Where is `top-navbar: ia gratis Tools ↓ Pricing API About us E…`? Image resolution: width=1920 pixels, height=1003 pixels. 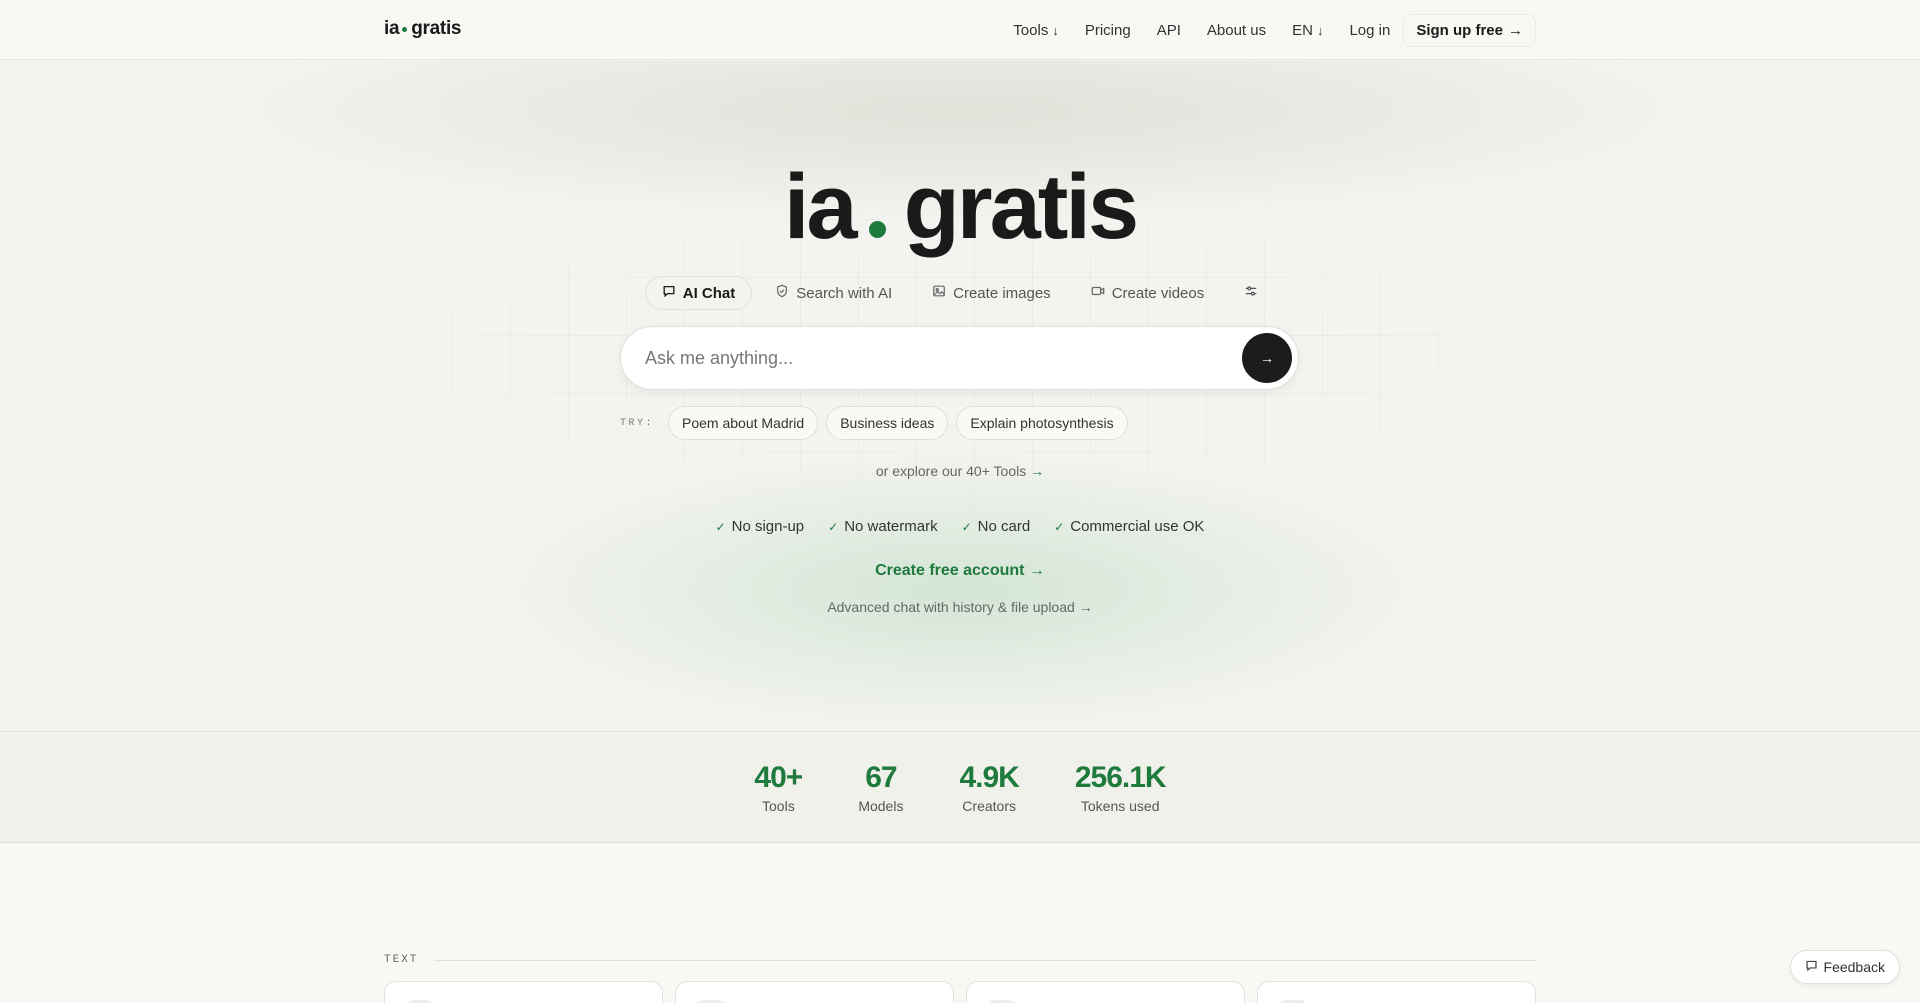
top-navbar: ia gratis Tools ↓ Pricing API About us E… is located at coordinates (960, 30).